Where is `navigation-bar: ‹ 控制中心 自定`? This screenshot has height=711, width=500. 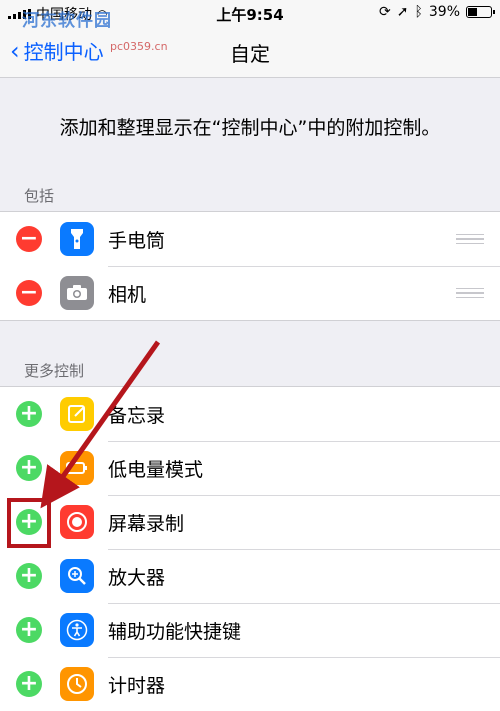
navigation-bar: ‹ 控制中心 自定 is located at coordinates (250, 53).